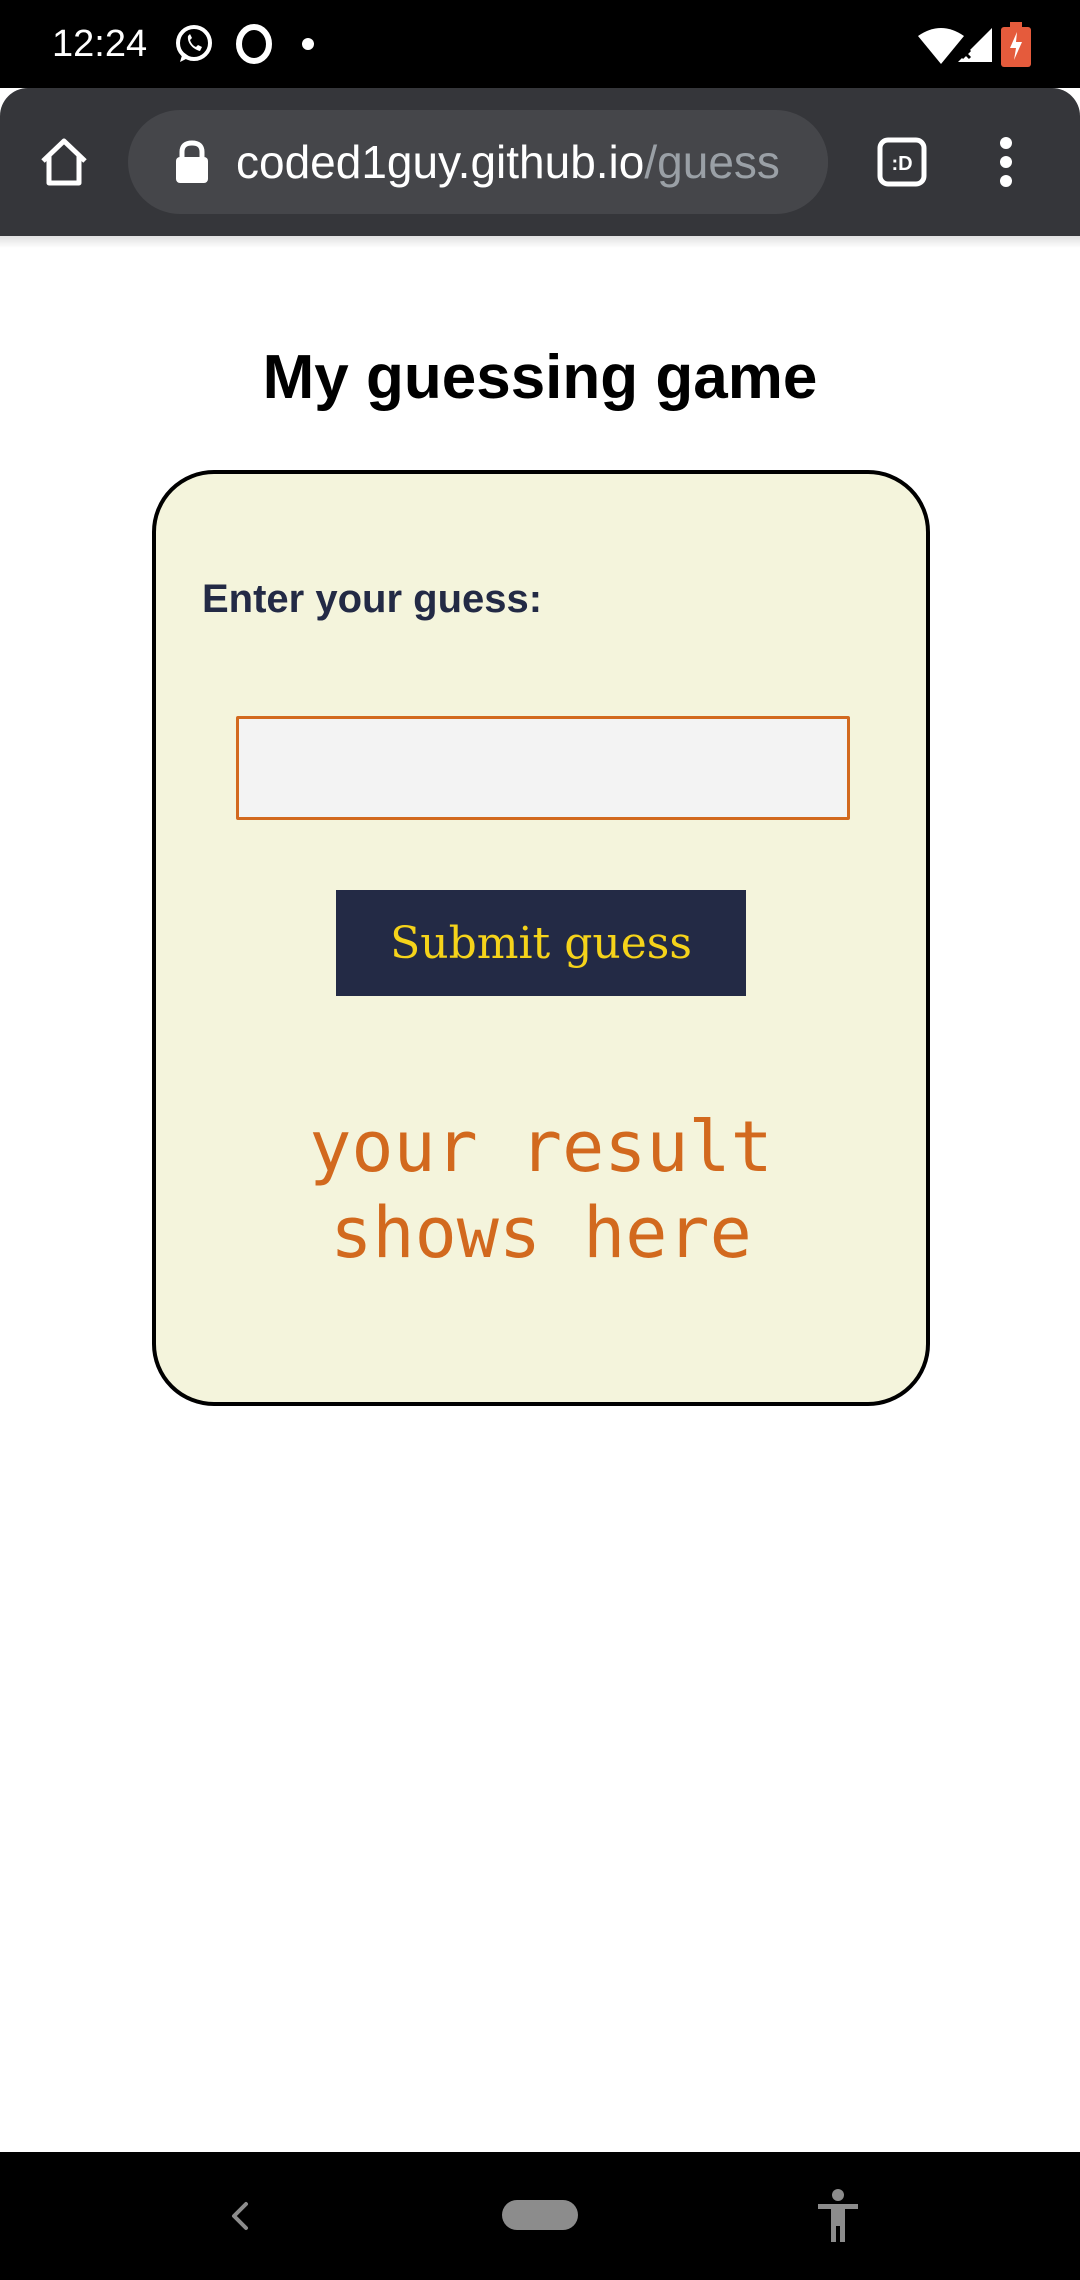 This screenshot has width=1080, height=2280. I want to click on notification-dot, so click(308, 44).